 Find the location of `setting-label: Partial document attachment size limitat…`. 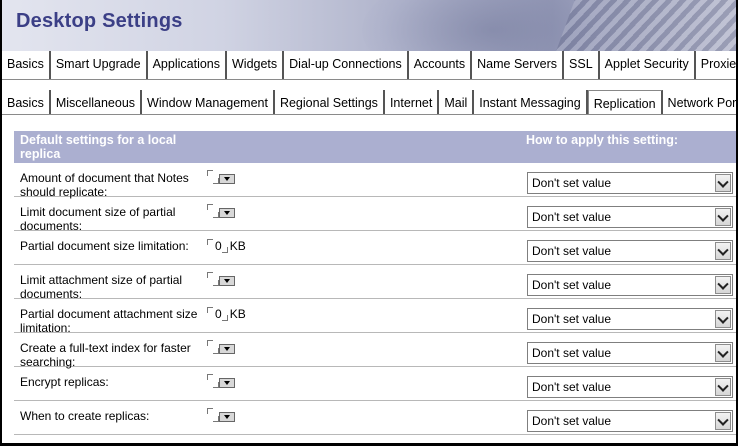

setting-label: Partial document attachment size limitat… is located at coordinates (109, 321).